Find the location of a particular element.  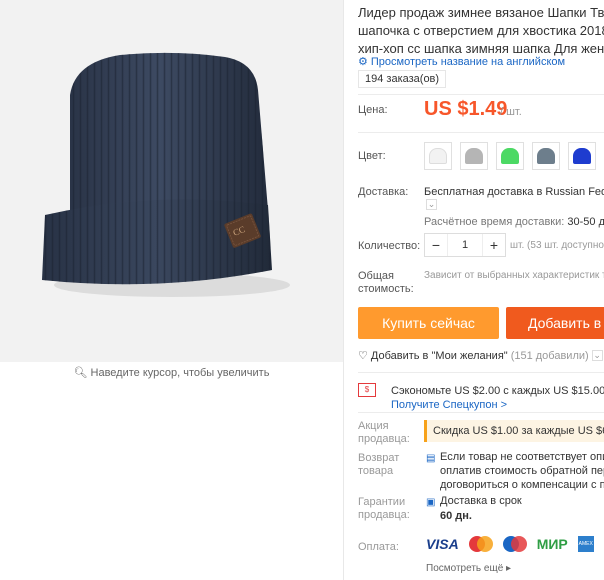

quantity-label: Количество: is located at coordinates (389, 246).